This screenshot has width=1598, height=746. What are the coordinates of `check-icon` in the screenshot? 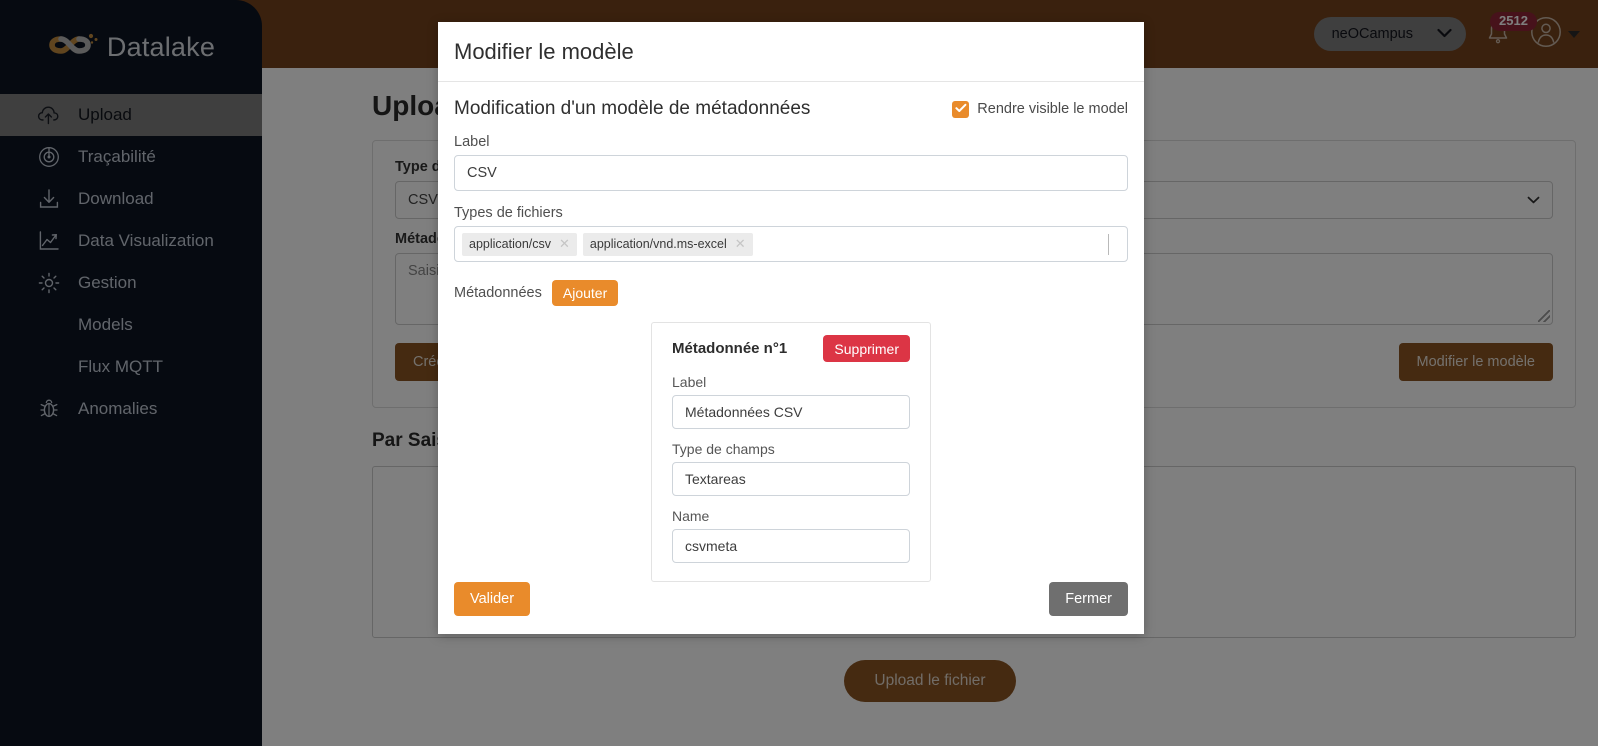 It's located at (961, 109).